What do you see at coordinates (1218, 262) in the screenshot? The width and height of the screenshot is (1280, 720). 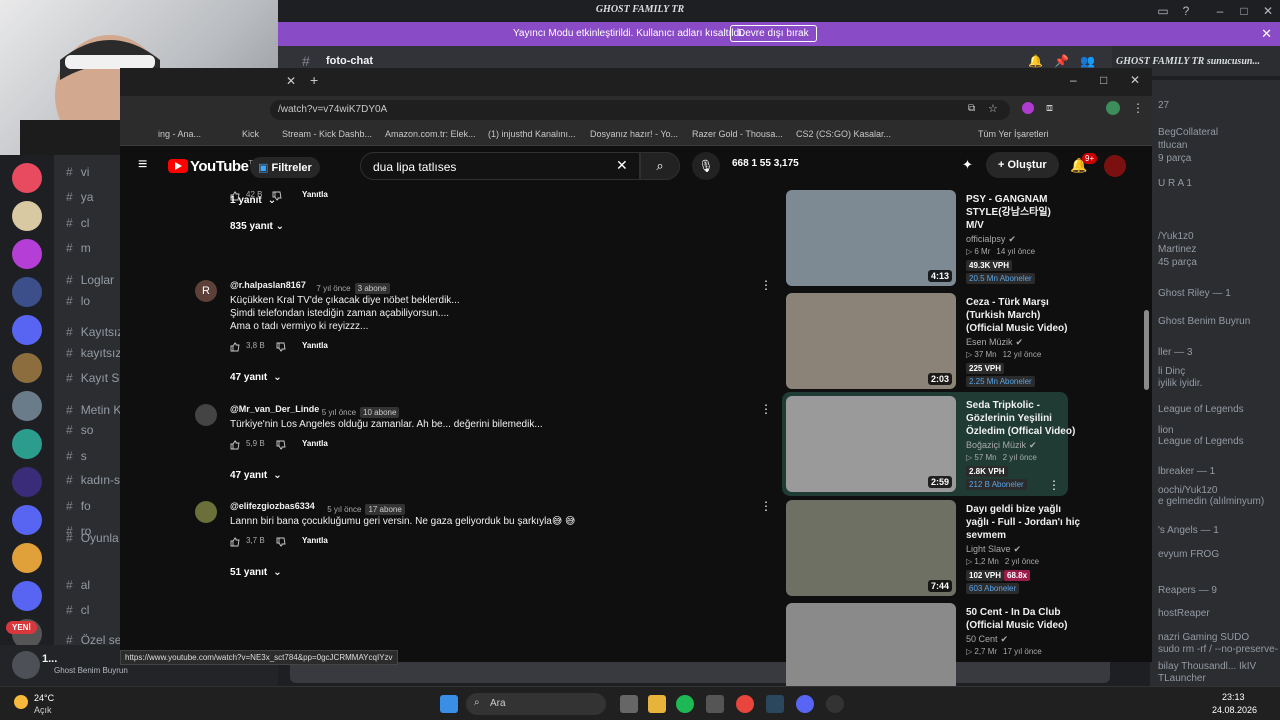 I see `member-entry: 45 parça` at bounding box center [1218, 262].